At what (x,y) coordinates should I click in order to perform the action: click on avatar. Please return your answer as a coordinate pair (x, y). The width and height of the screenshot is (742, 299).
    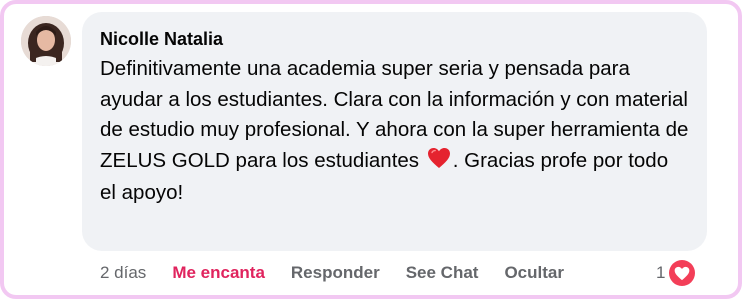
    Looking at the image, I should click on (46, 41).